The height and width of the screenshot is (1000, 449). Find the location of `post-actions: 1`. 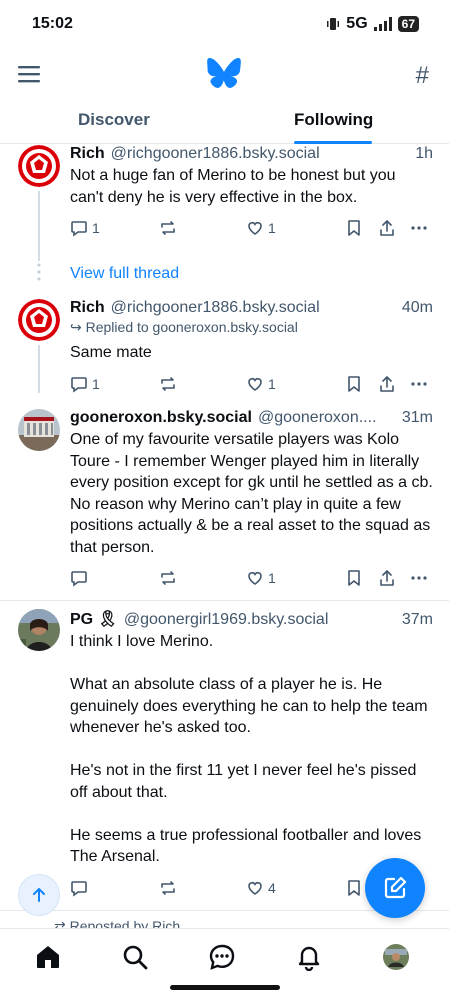

post-actions: 1 is located at coordinates (251, 578).